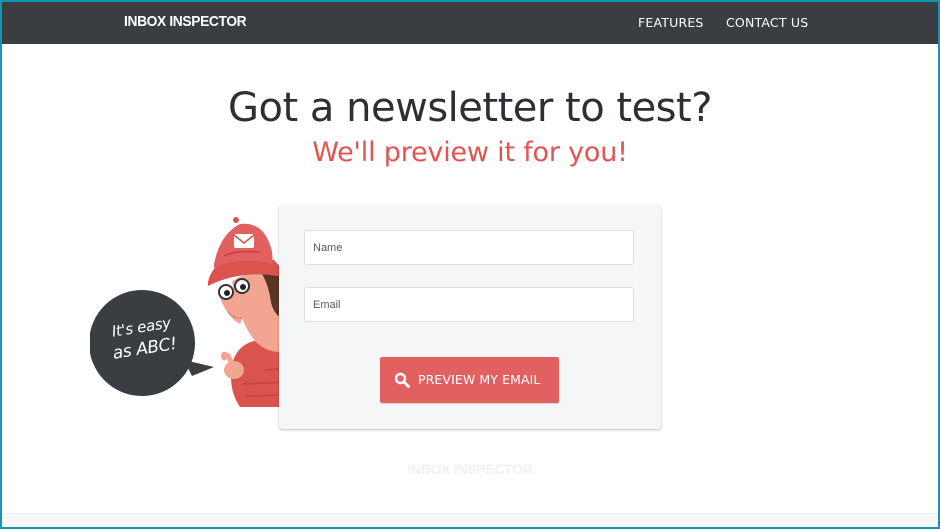 This screenshot has height=530, width=940. What do you see at coordinates (479, 379) in the screenshot?
I see `preview-button-label: PREVIEW MY EMAIL` at bounding box center [479, 379].